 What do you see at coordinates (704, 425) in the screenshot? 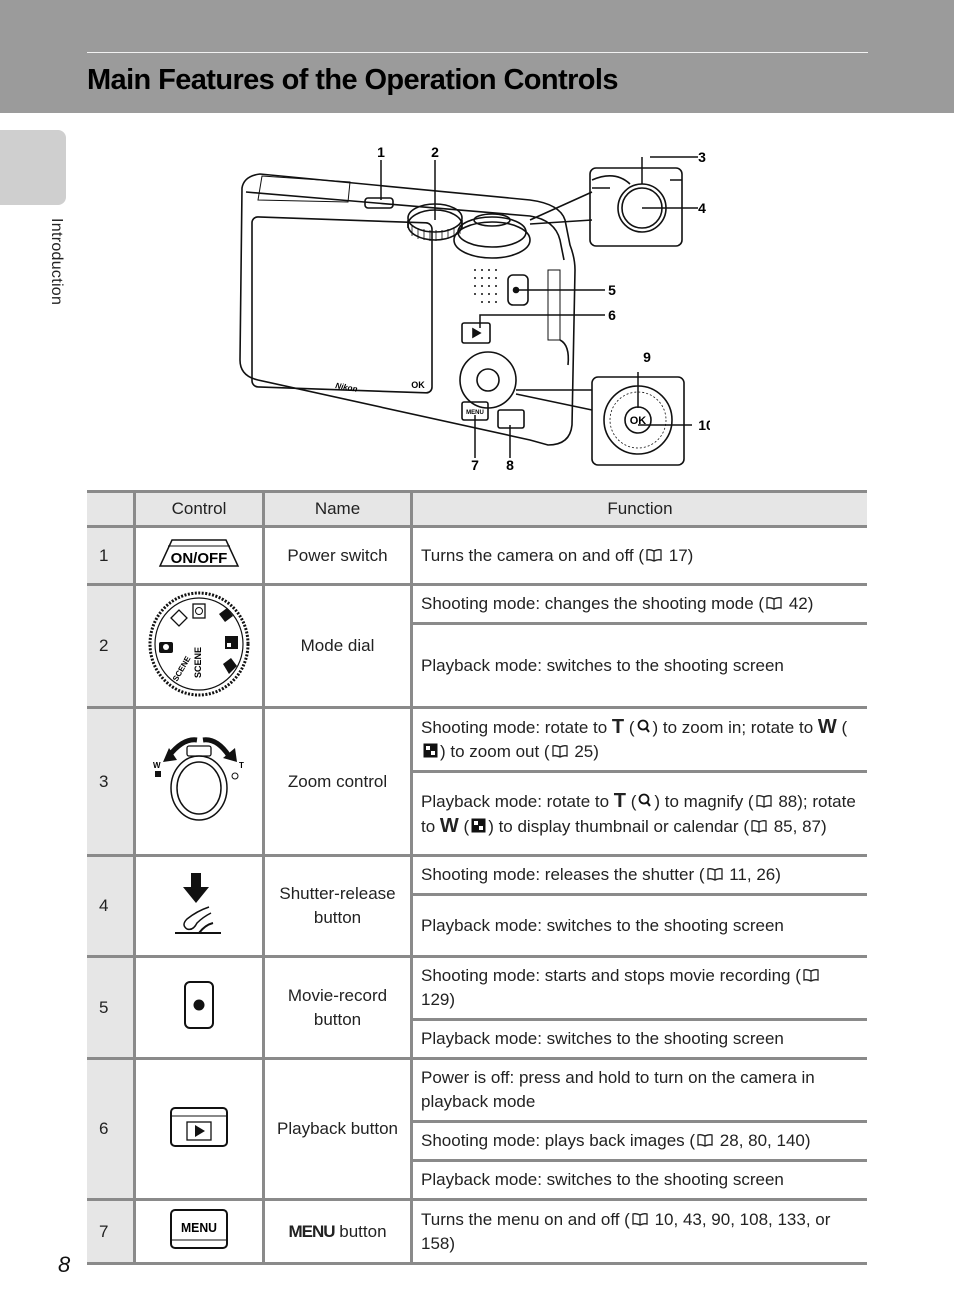
I see `callout-10: 10` at bounding box center [704, 425].